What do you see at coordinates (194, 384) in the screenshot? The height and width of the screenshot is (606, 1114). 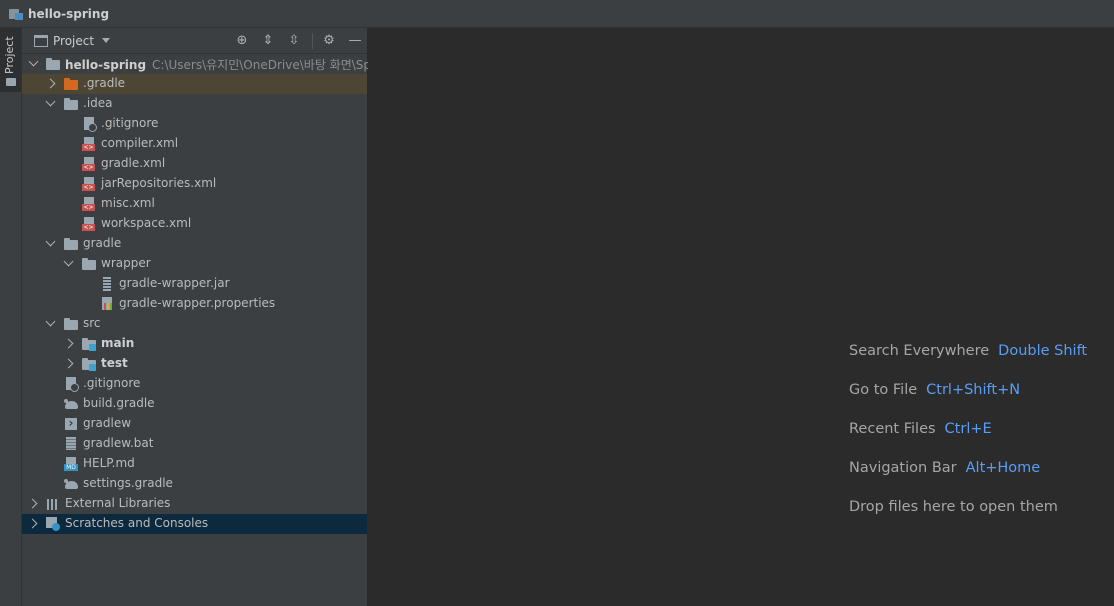 I see `tree-item-root-gitignore: .gitignore` at bounding box center [194, 384].